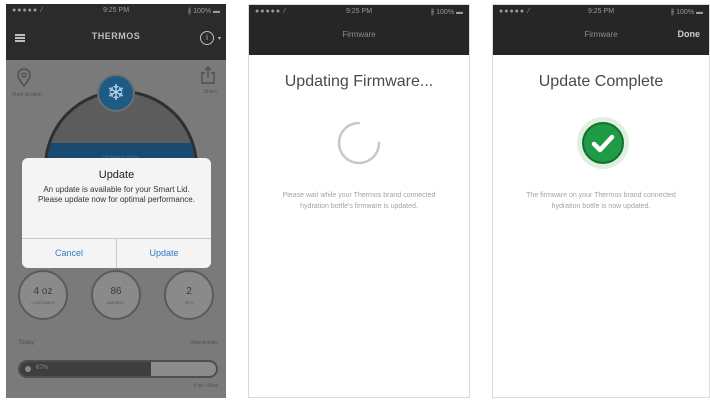 Image resolution: width=710 pixels, height=401 pixels. I want to click on update-button: Update, so click(164, 253).